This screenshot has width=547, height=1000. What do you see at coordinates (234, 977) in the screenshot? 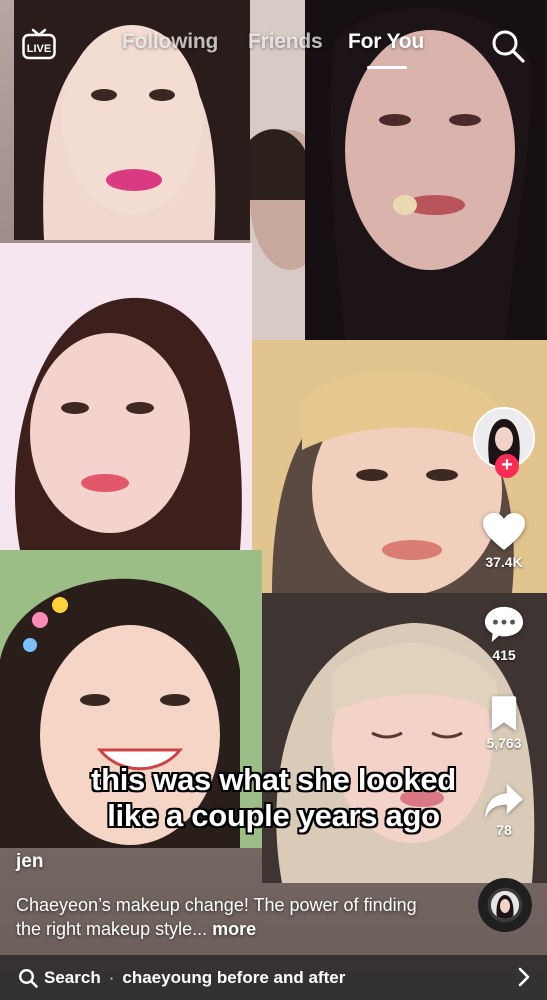
I see `search-query: chaeyoung before and after` at bounding box center [234, 977].